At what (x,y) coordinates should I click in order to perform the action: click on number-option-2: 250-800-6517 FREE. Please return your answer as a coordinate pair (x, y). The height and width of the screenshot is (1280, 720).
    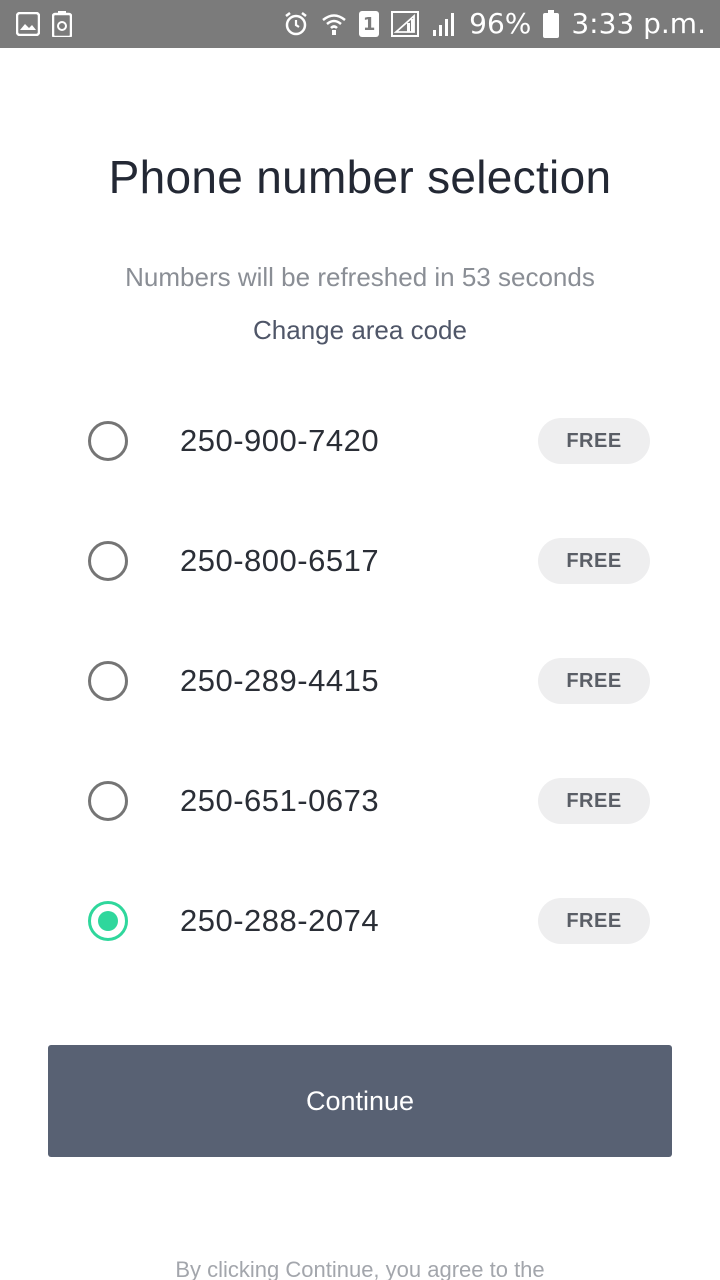
    Looking at the image, I should click on (360, 561).